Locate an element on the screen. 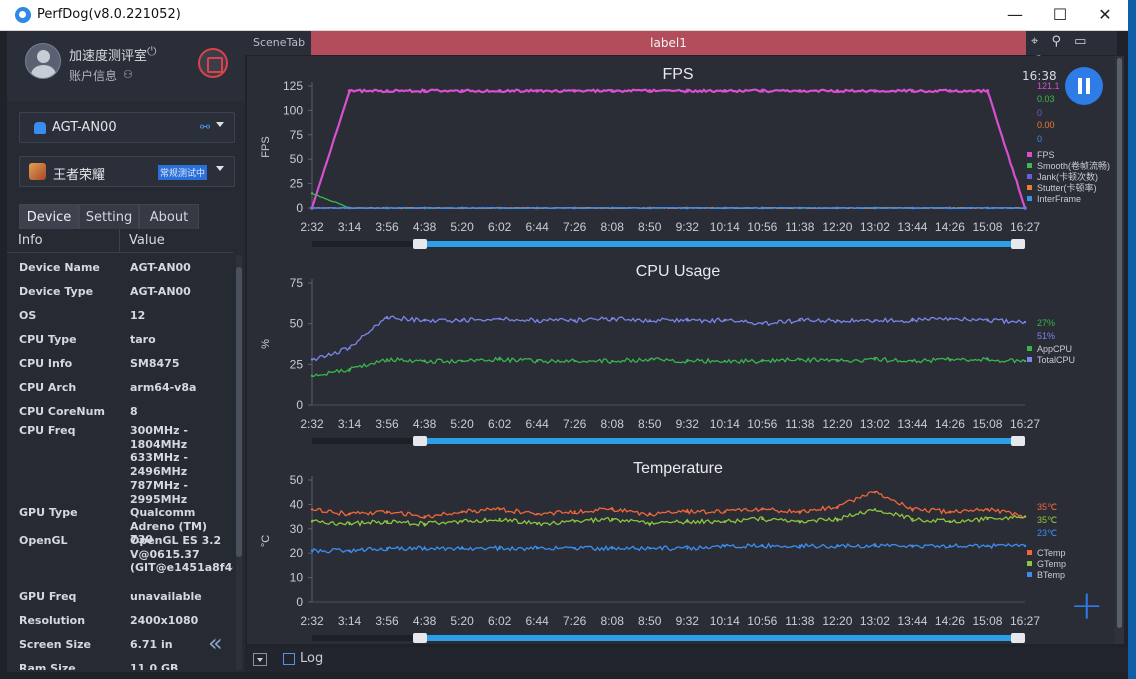 This screenshot has height=679, width=1136. y-tick-label: 50 is located at coordinates (297, 480).